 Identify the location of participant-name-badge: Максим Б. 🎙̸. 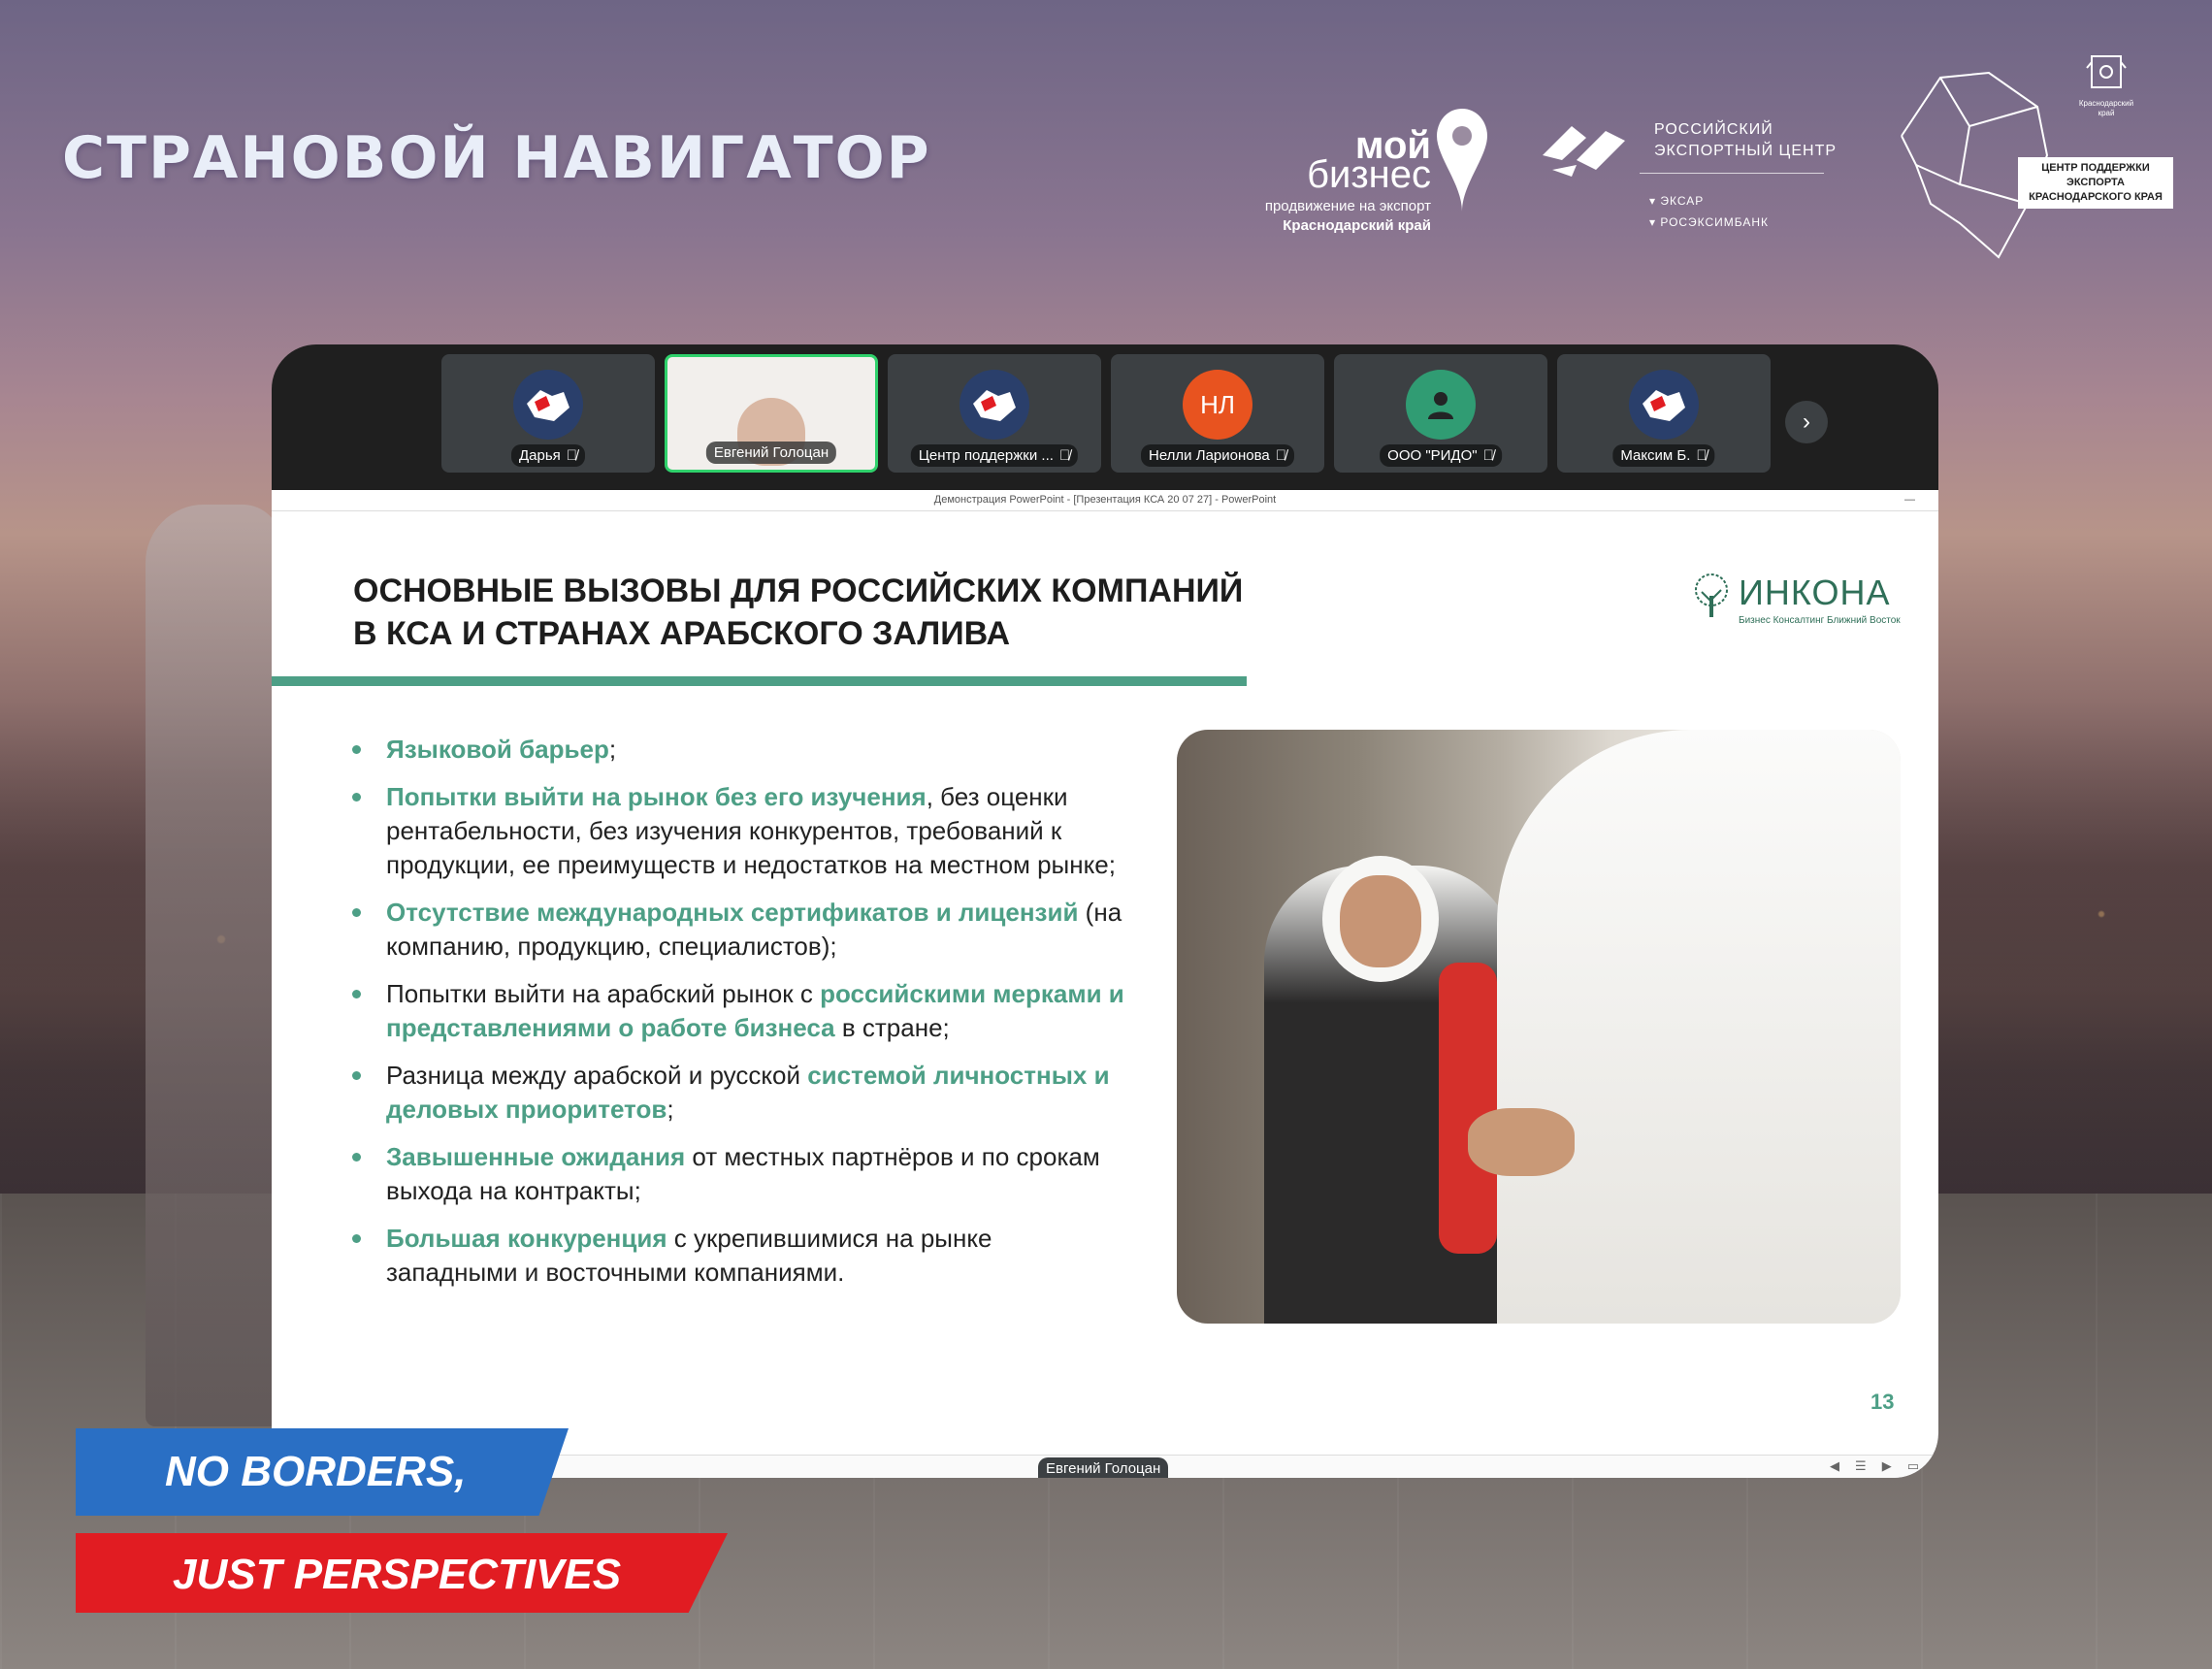
(1663, 456).